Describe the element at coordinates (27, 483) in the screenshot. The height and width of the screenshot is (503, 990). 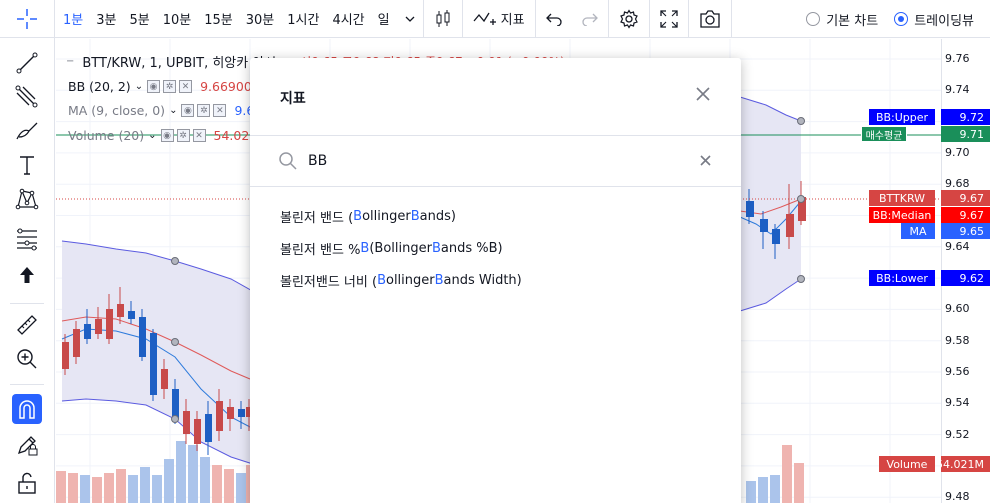
I see `unlock-tool` at that location.